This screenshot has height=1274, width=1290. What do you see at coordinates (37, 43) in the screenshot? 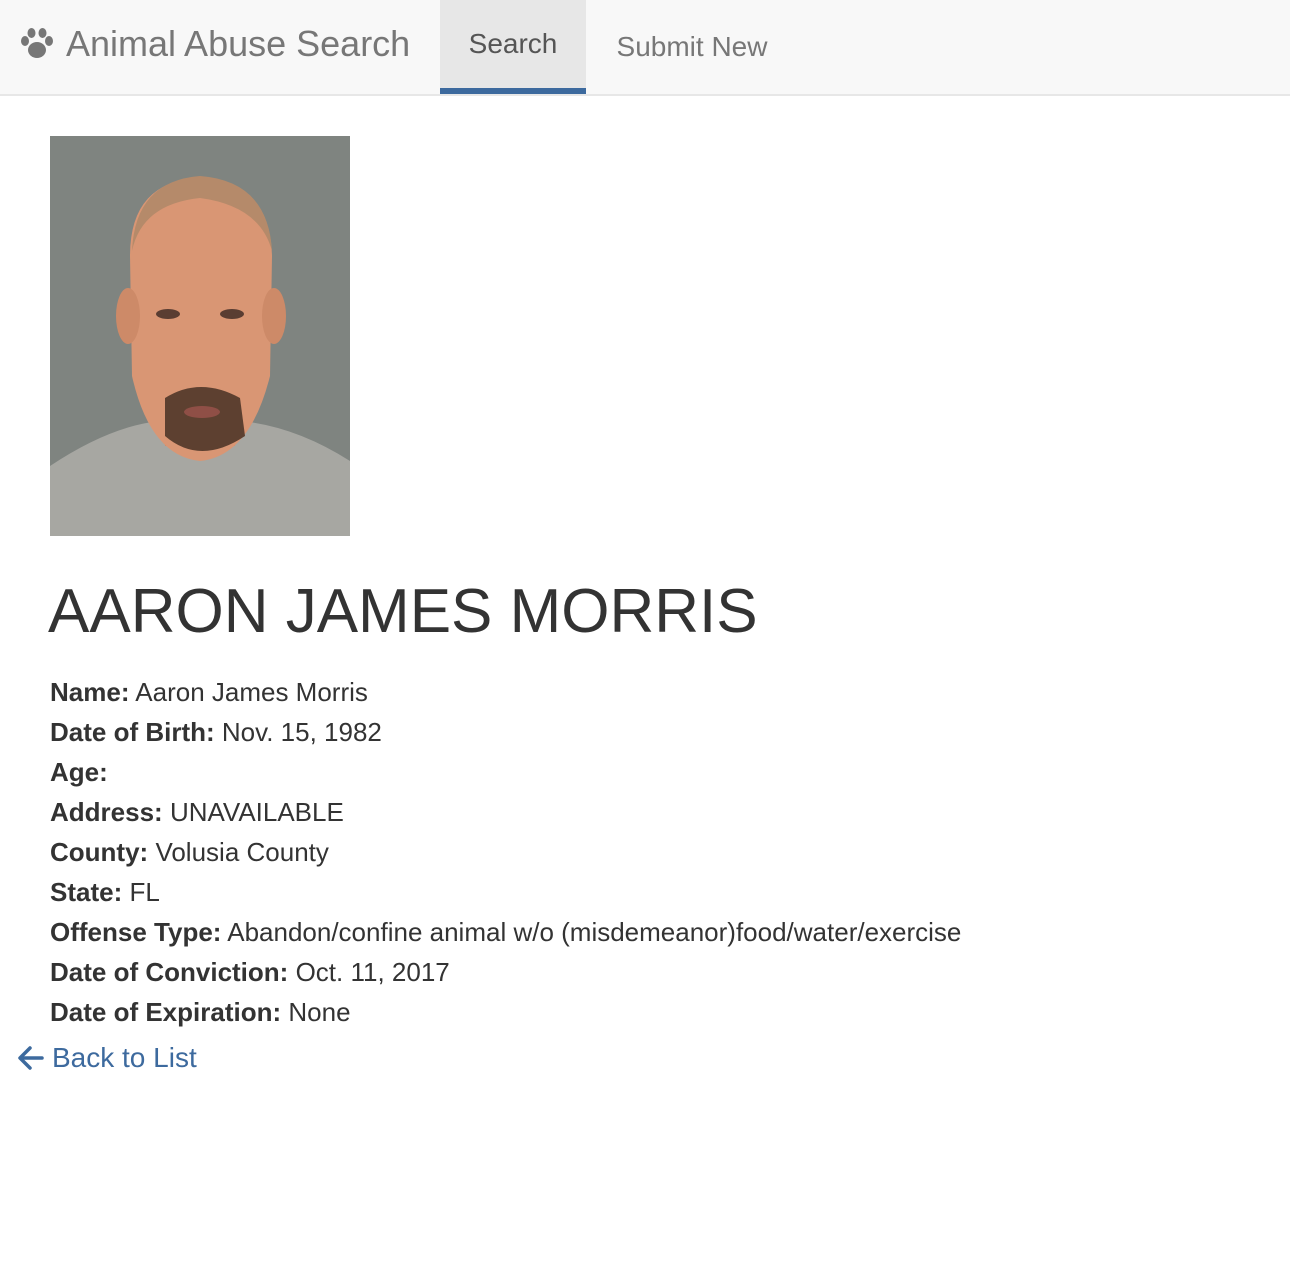
I see `paw-icon` at bounding box center [37, 43].